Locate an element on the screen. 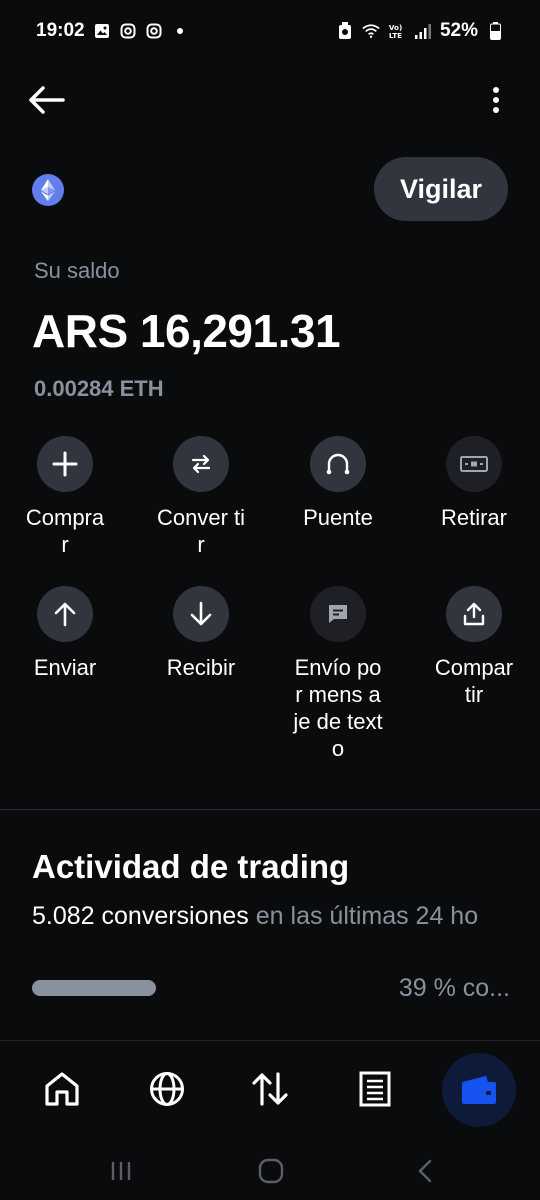  chevron-left-icon is located at coordinates (425, 1171).